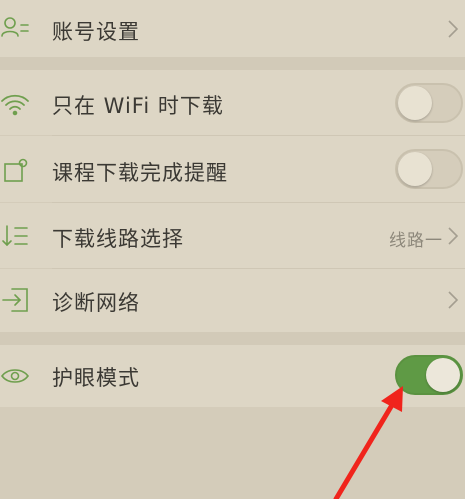 The image size is (465, 499). Describe the element at coordinates (15, 376) in the screenshot. I see `eye-icon` at that location.